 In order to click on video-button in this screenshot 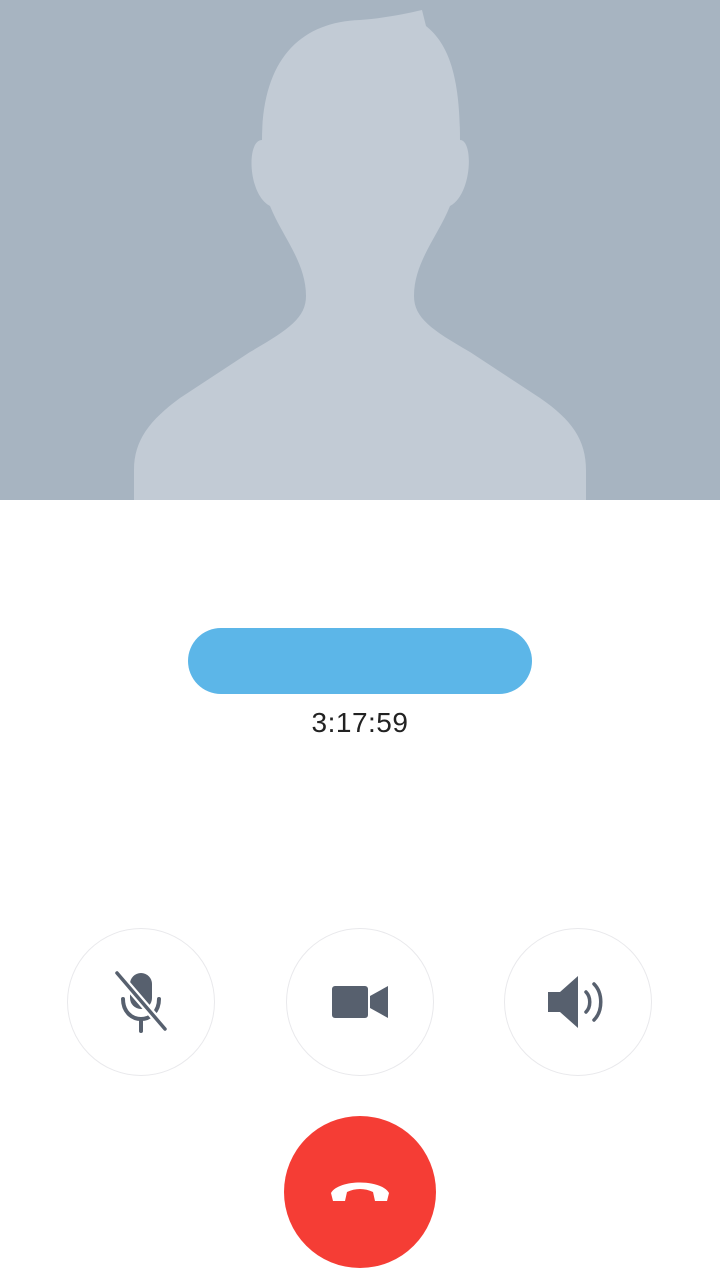, I will do `click(360, 1002)`.